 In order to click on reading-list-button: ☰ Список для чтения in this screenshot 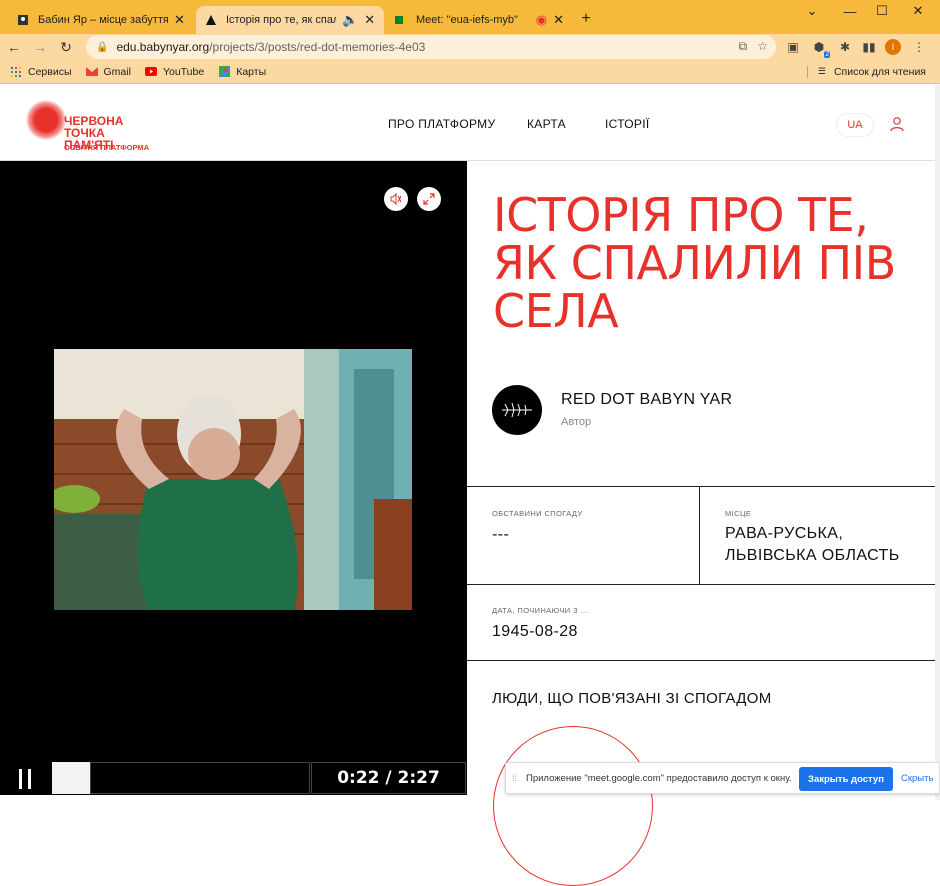, I will do `click(866, 71)`.